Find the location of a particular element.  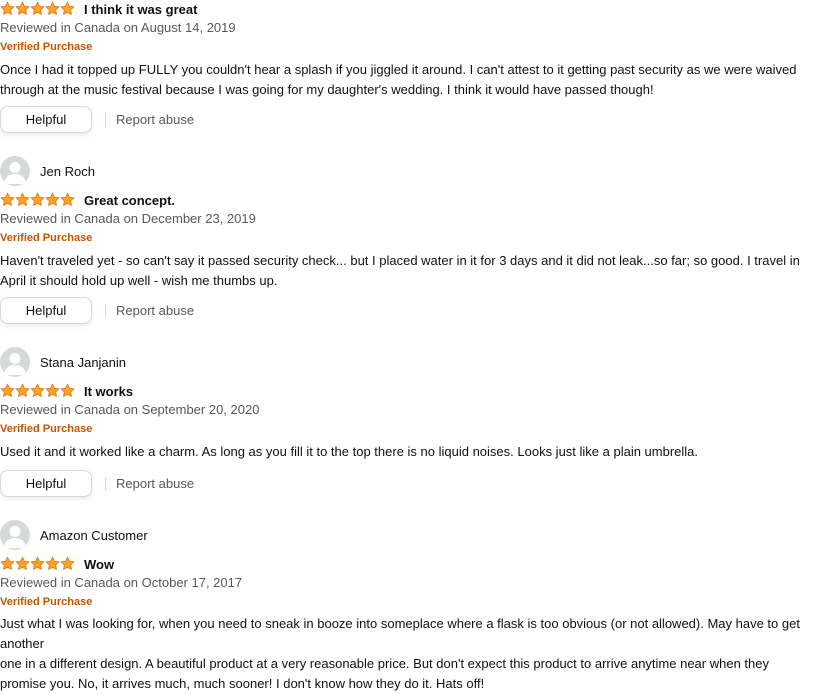

review-rating-row: Great concept. is located at coordinates (87, 200).